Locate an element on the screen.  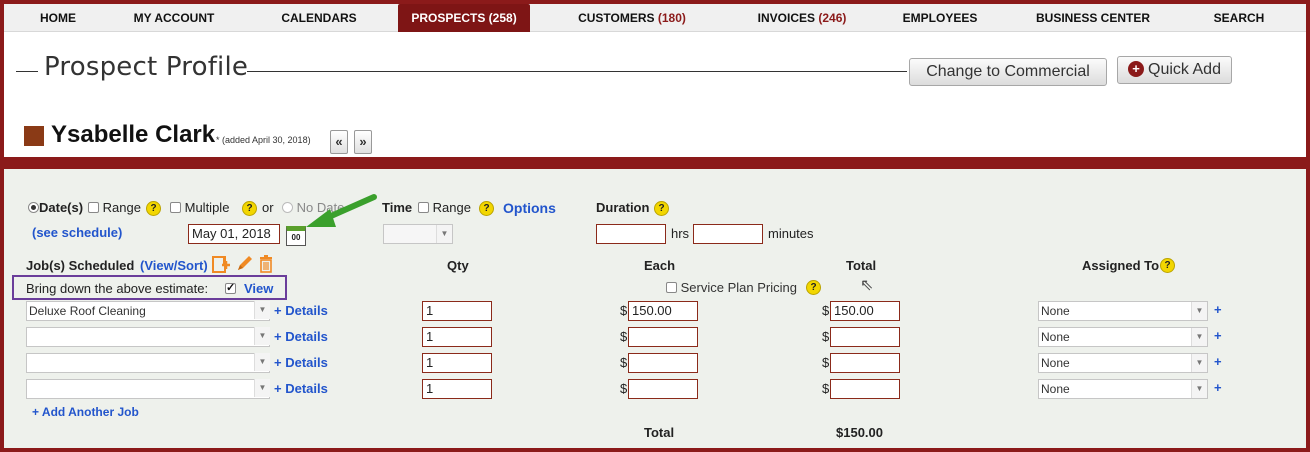
next-prospect-button: » is located at coordinates (363, 142).